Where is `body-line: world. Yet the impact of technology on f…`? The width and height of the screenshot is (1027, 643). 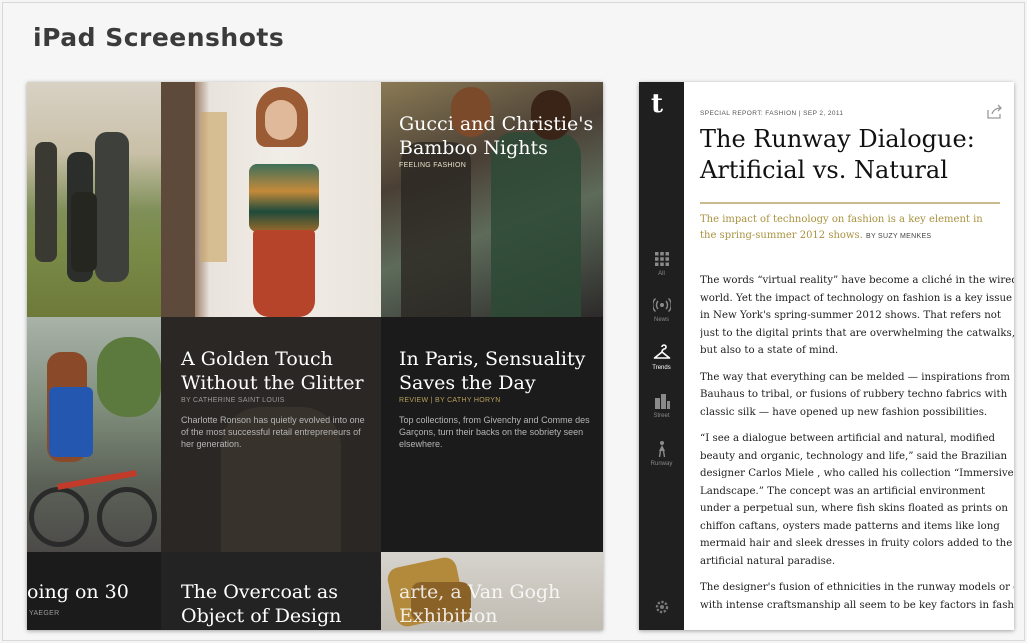
body-line: world. Yet the impact of technology on f… is located at coordinates (856, 298).